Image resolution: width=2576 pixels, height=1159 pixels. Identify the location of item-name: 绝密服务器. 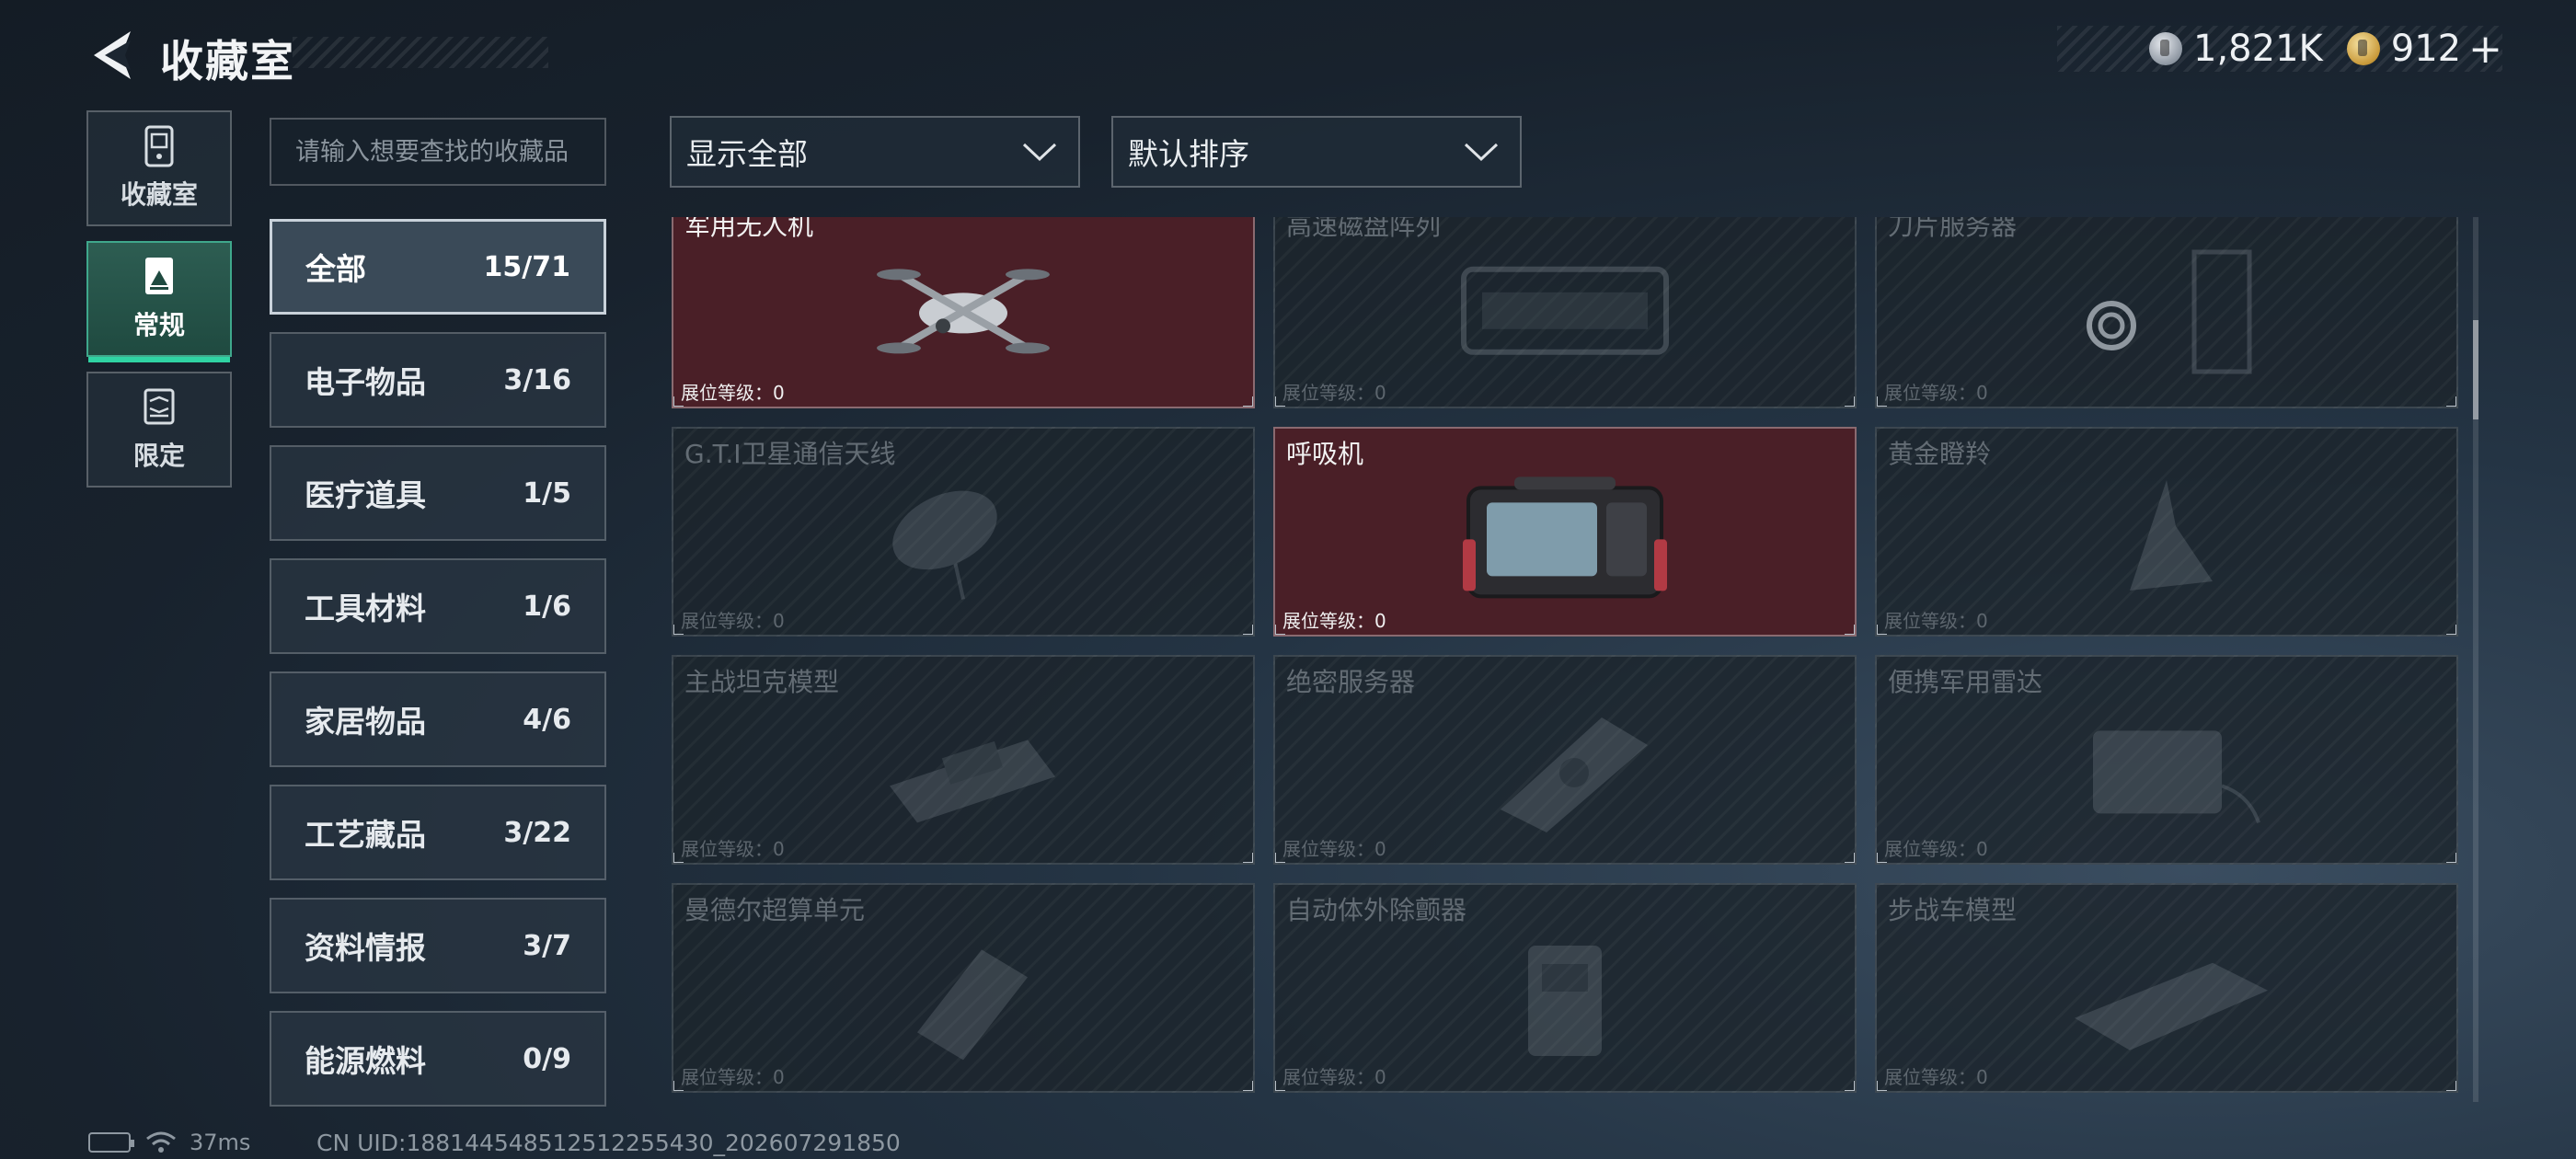
(1351, 682).